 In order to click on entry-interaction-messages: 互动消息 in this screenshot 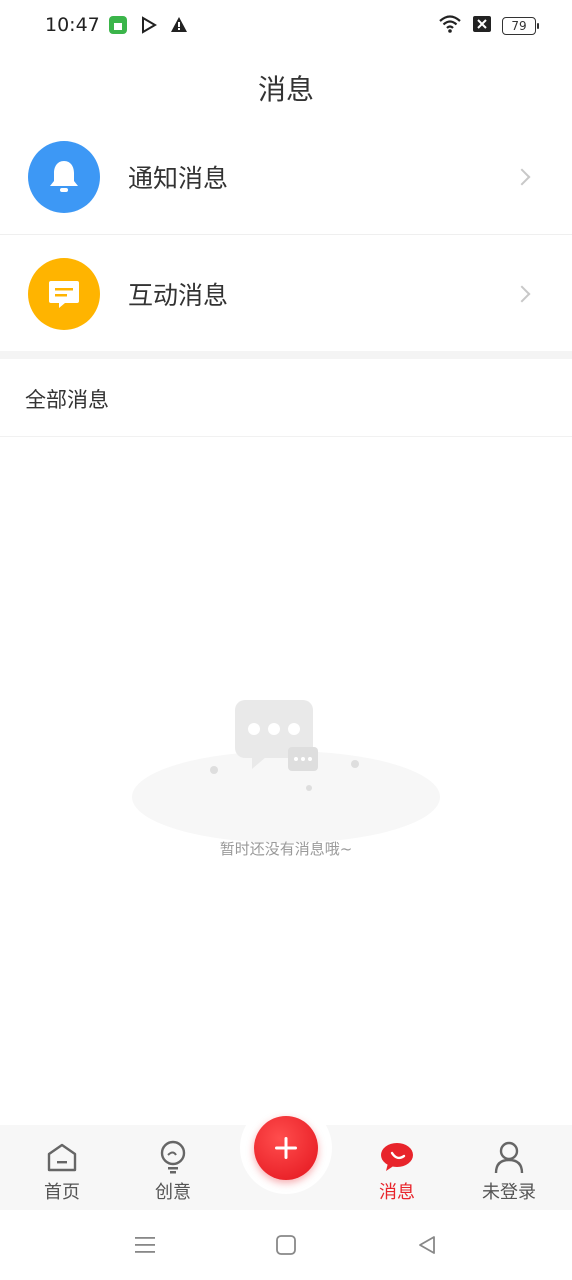, I will do `click(286, 293)`.